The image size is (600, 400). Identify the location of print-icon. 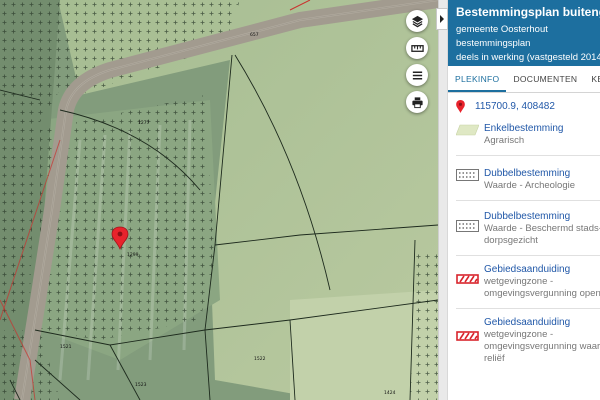
(417, 102).